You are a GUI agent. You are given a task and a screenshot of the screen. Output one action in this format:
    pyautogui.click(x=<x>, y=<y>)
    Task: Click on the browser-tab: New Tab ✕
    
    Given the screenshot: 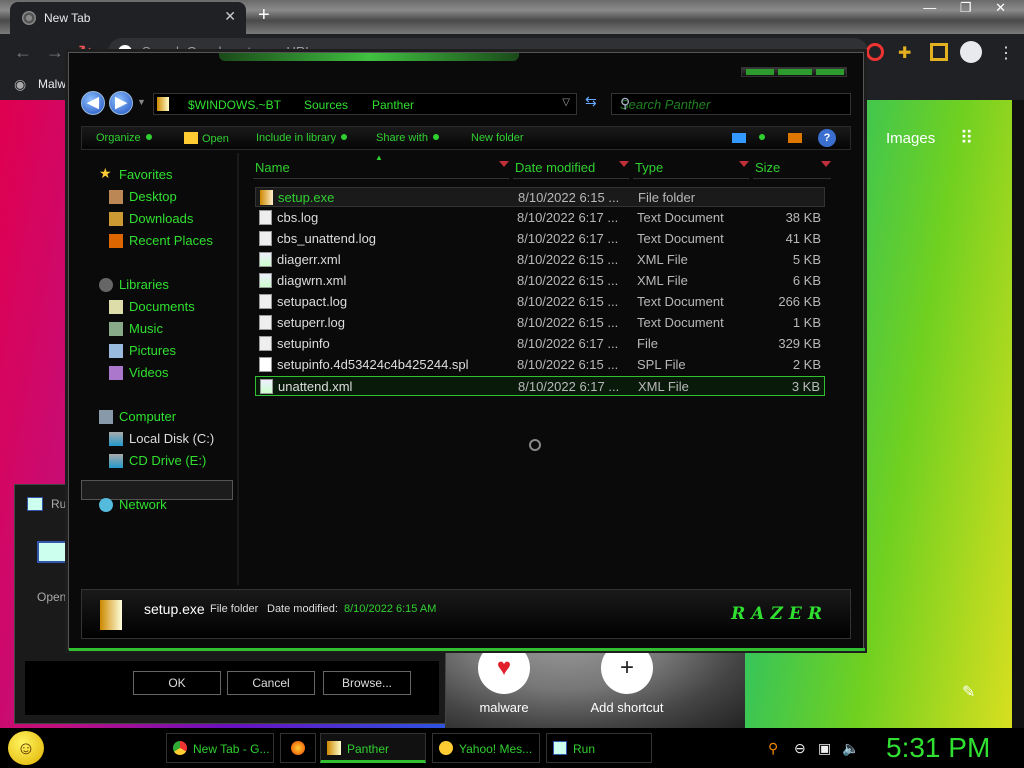 What is the action you would take?
    pyautogui.click(x=128, y=18)
    